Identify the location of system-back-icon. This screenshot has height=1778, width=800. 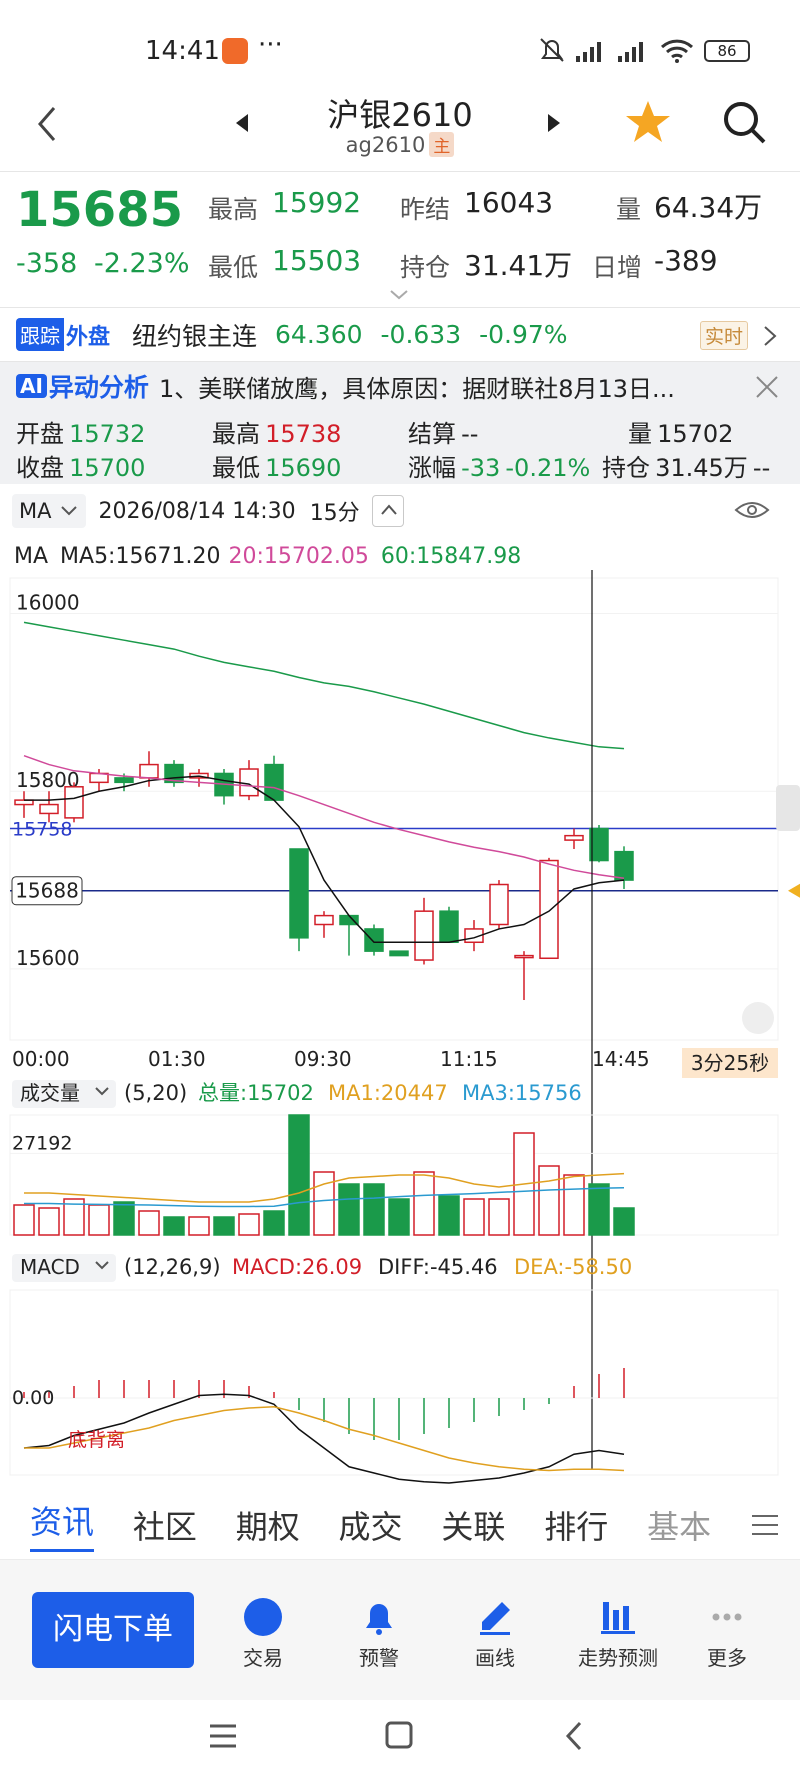
(574, 1736).